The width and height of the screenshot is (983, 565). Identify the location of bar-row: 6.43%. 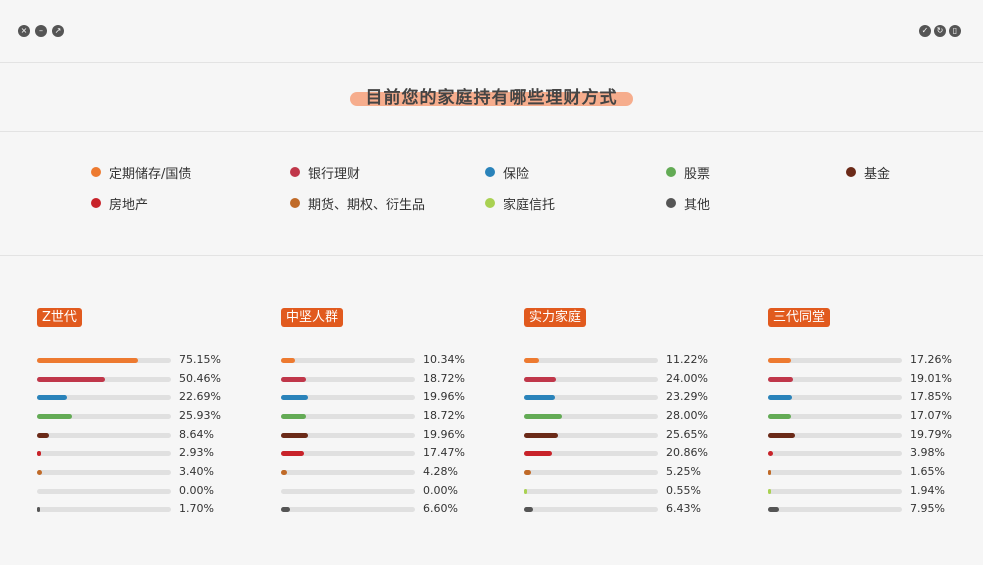
(624, 509).